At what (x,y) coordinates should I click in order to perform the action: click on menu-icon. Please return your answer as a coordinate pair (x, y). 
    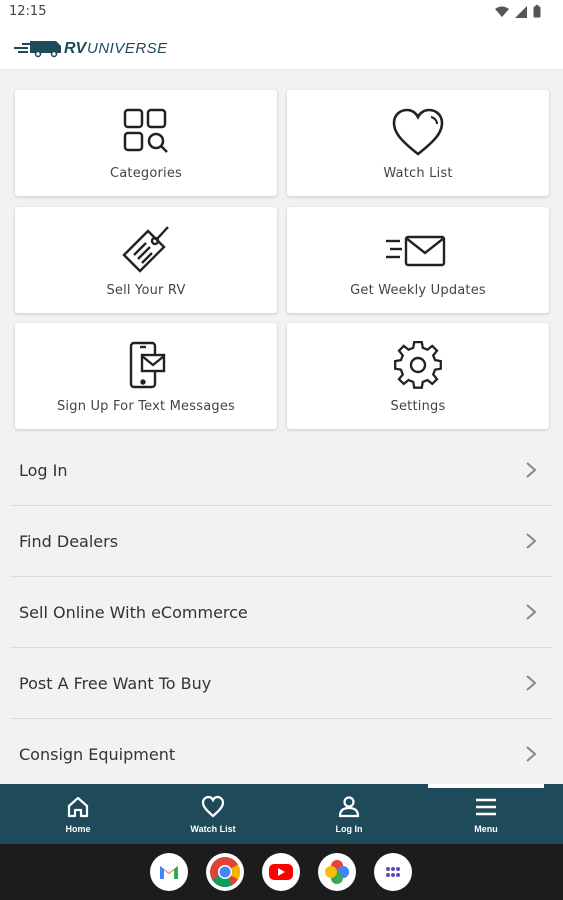
    Looking at the image, I should click on (486, 807).